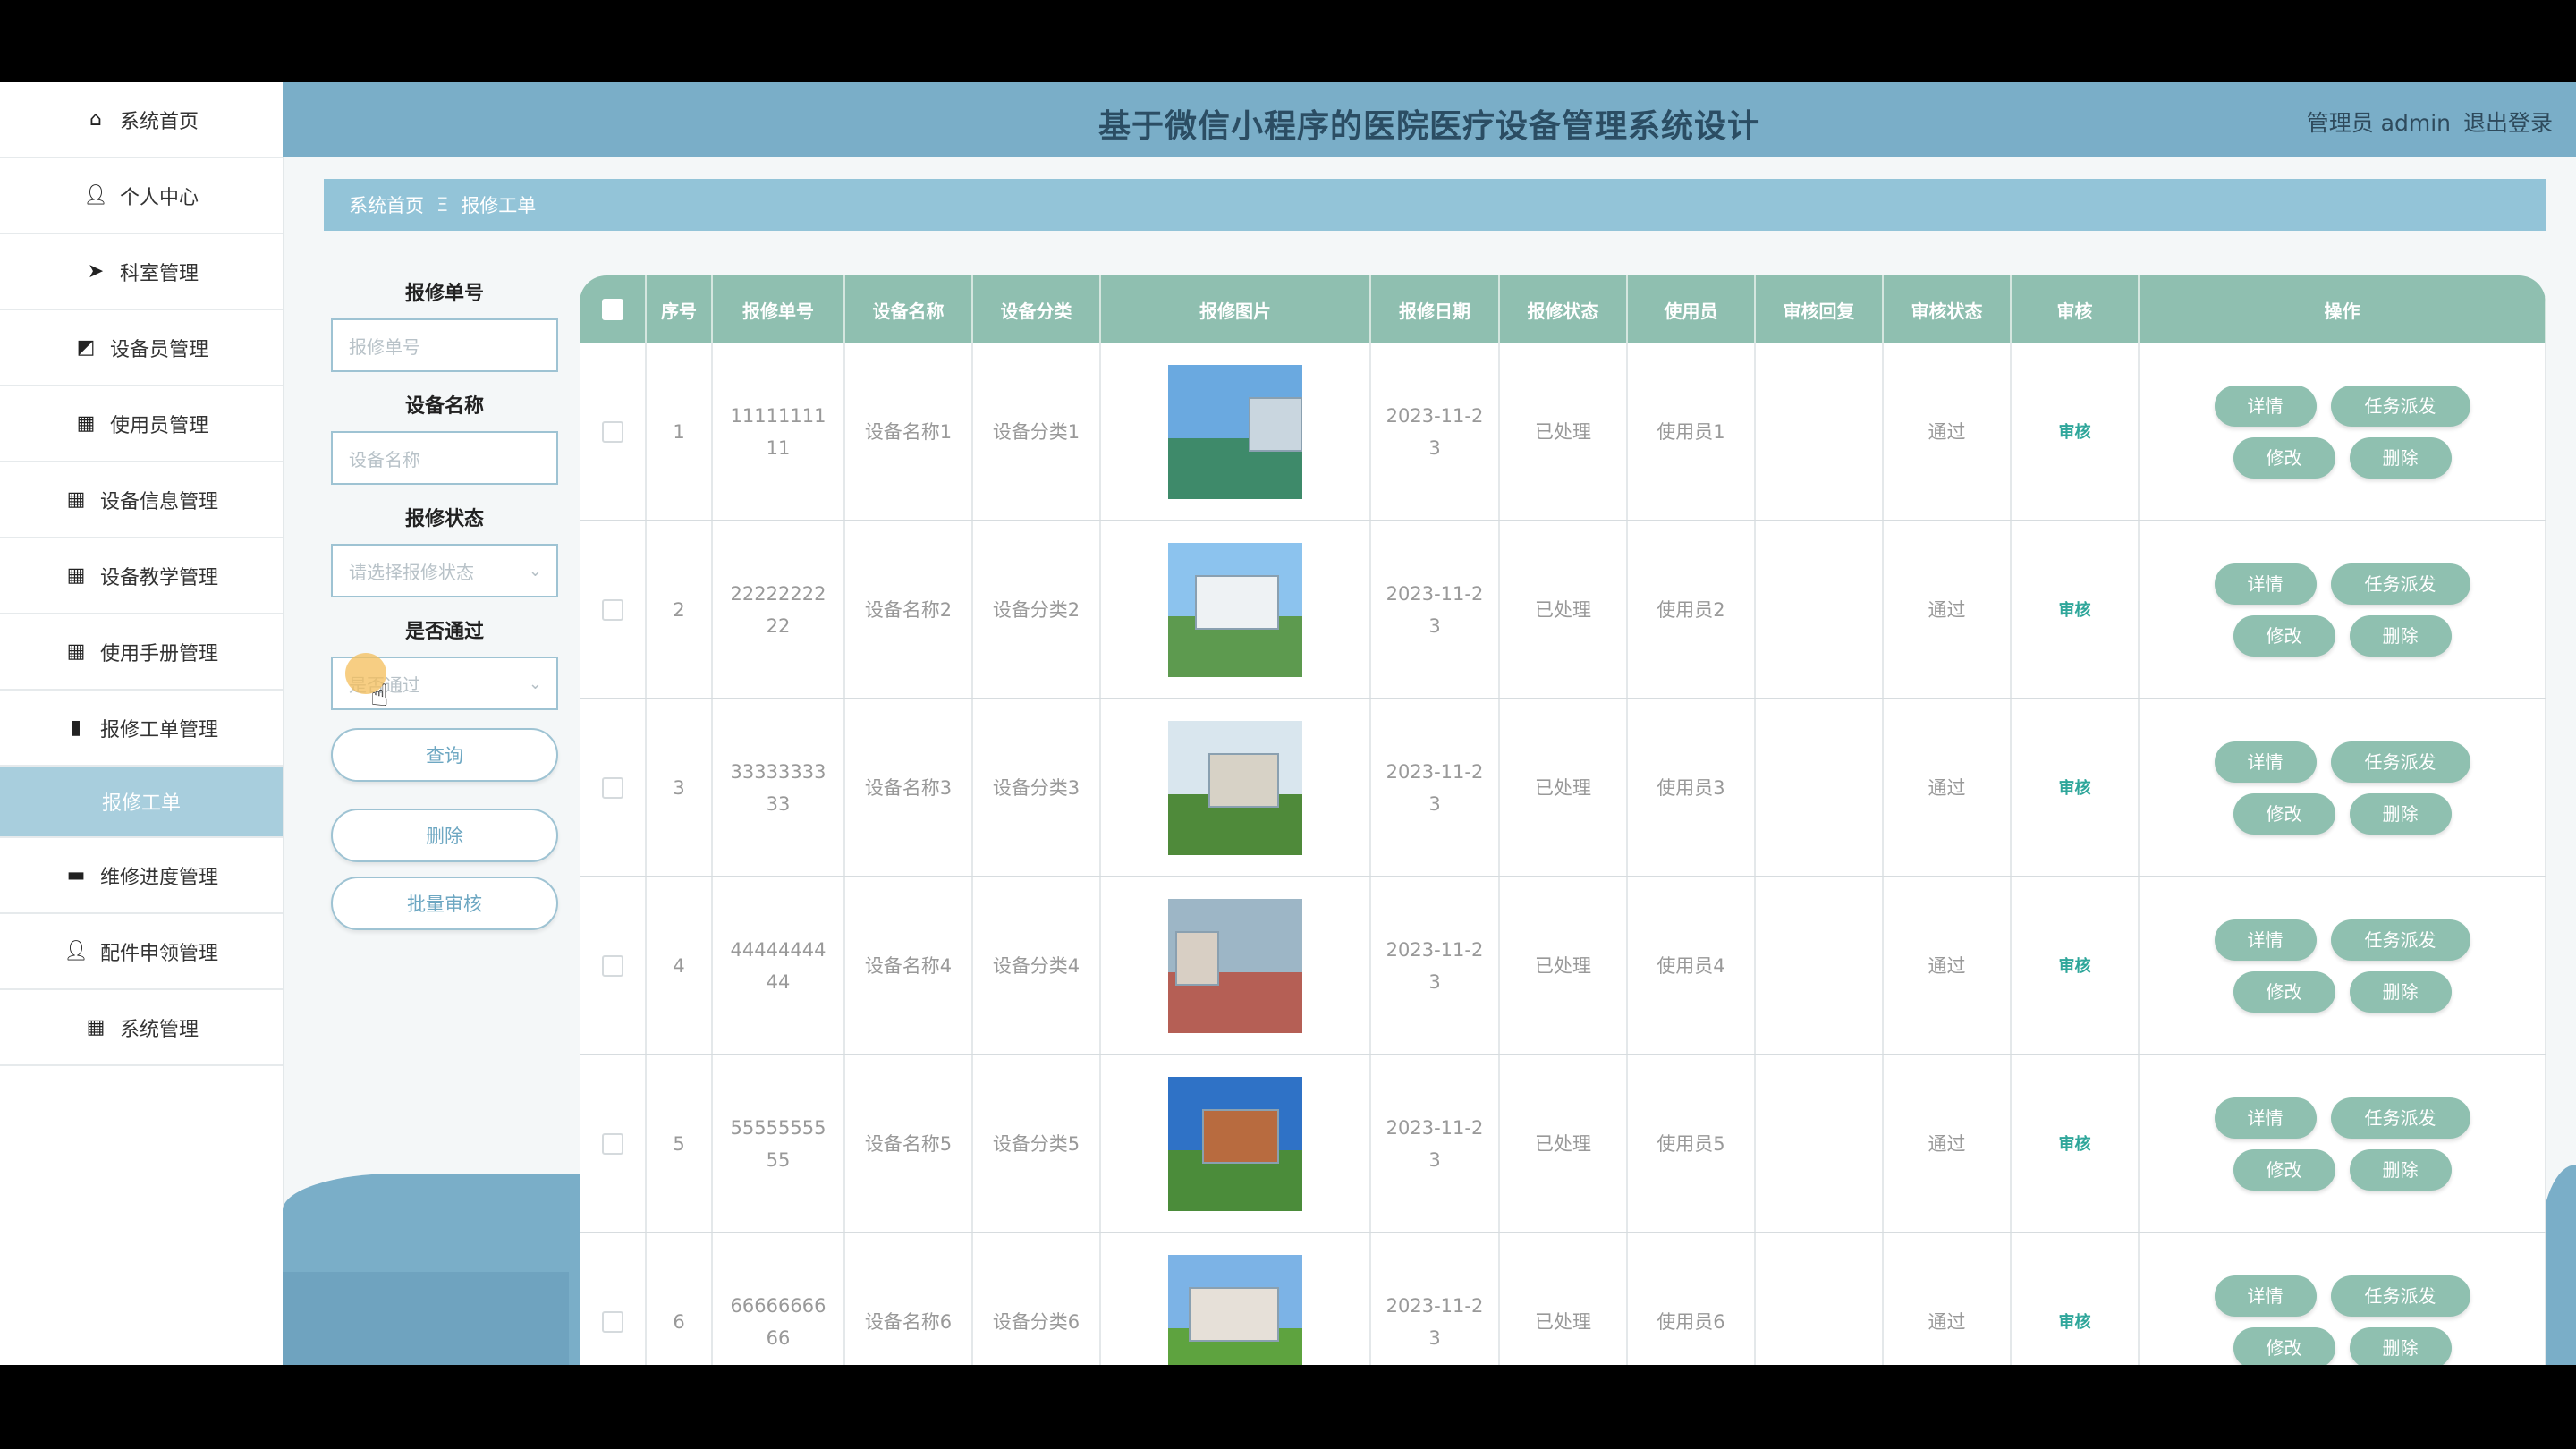 Image resolution: width=2576 pixels, height=1449 pixels. Describe the element at coordinates (158, 877) in the screenshot. I see `sidebar-item-label: 维修进度管理` at that location.